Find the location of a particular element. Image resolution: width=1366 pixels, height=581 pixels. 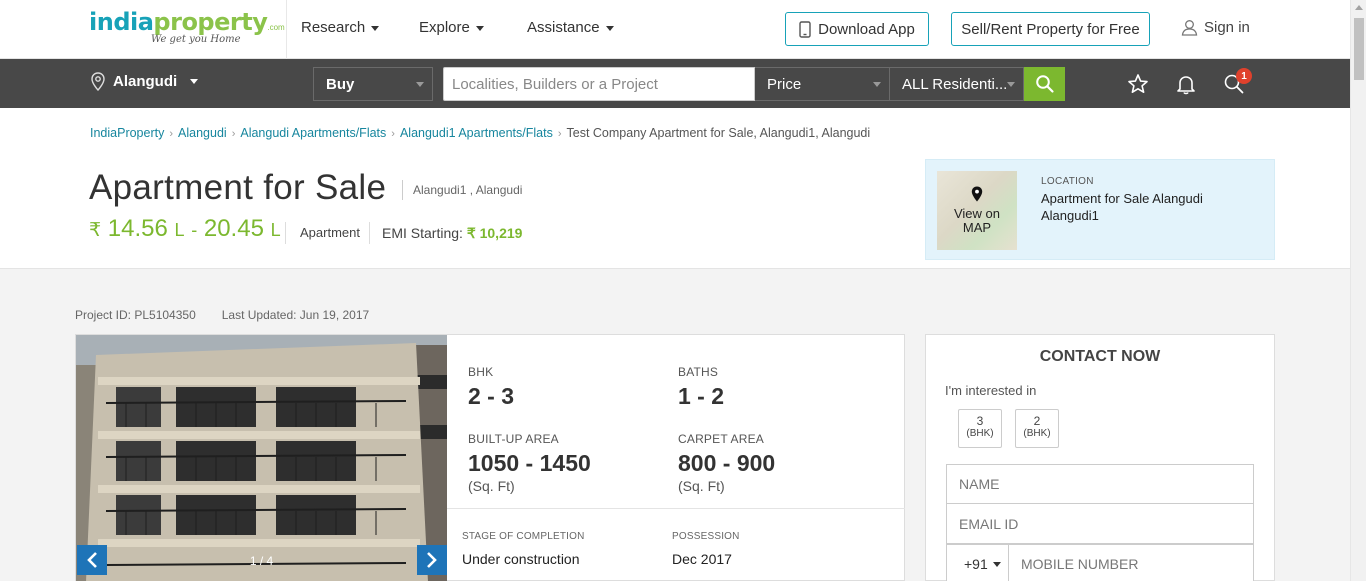

scrollbar-thumb is located at coordinates (1359, 49).